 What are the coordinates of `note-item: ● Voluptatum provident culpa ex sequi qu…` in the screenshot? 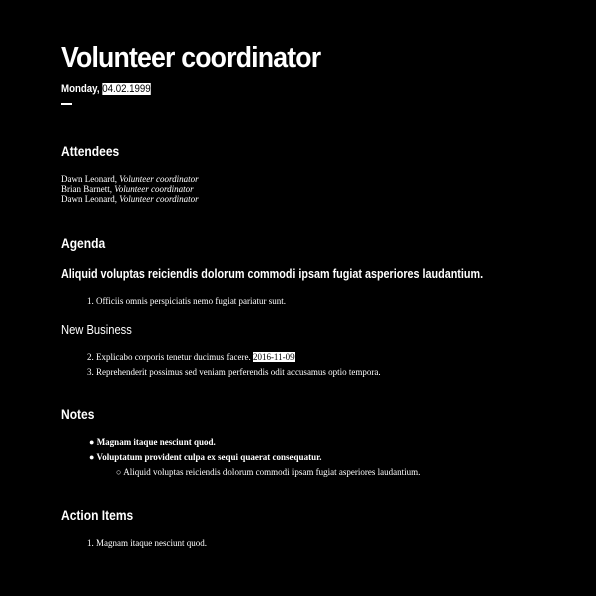 It's located at (205, 457).